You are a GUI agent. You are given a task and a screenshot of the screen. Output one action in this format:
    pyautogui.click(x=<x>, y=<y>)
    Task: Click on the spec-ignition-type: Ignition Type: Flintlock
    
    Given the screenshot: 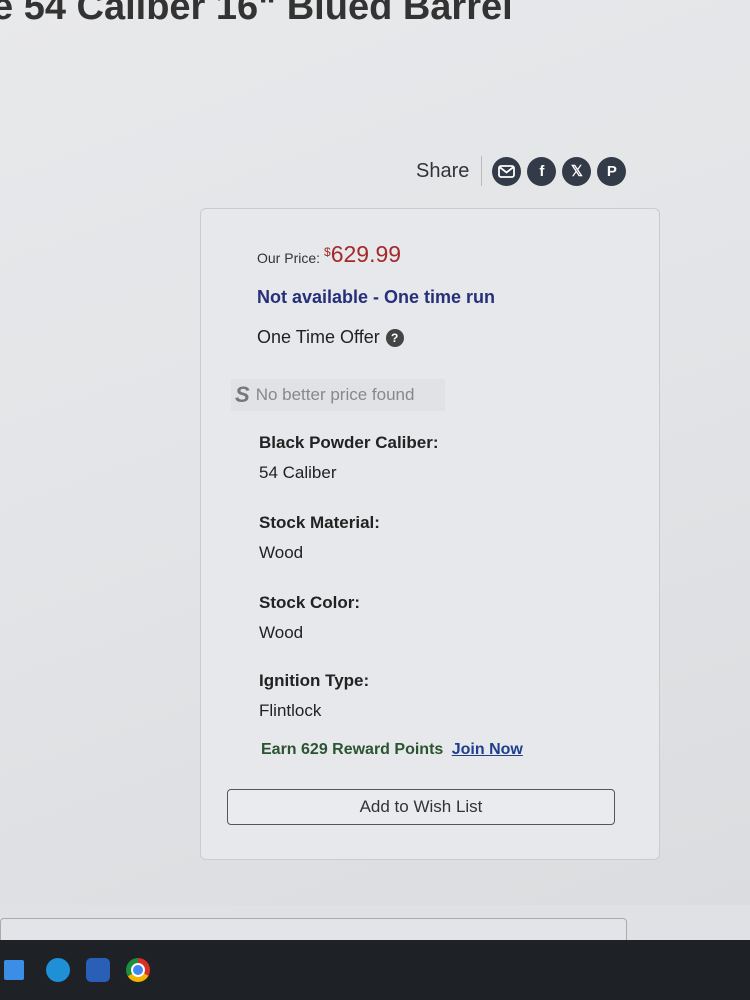 What is the action you would take?
    pyautogui.click(x=314, y=696)
    